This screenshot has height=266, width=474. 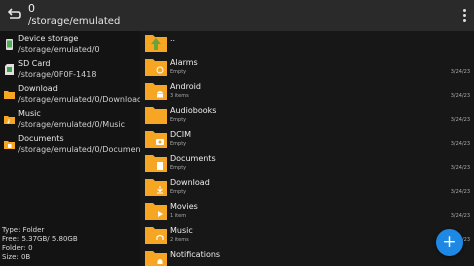 I want to click on file-item-count: 3 items, so click(x=179, y=96).